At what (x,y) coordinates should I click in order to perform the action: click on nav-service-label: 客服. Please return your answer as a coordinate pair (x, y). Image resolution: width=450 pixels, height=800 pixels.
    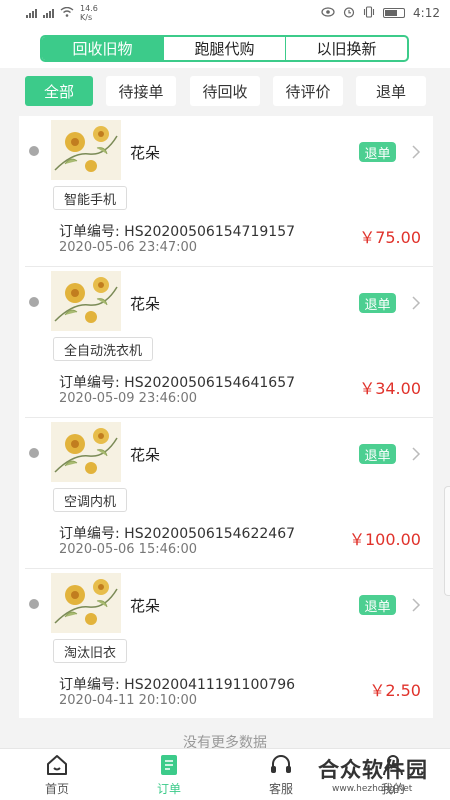
    Looking at the image, I should click on (280, 789).